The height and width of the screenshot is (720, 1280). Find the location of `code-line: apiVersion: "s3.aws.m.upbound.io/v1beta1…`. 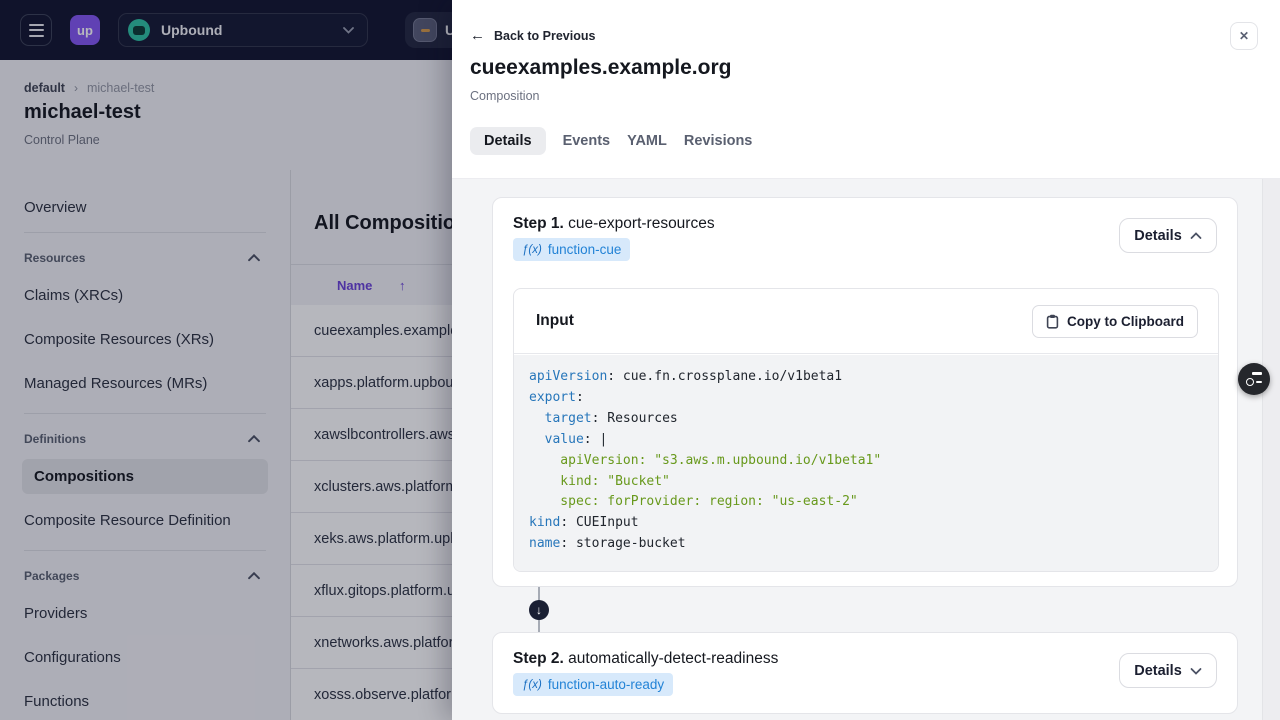

code-line: apiVersion: "s3.aws.m.upbound.io/v1beta1… is located at coordinates (705, 460).